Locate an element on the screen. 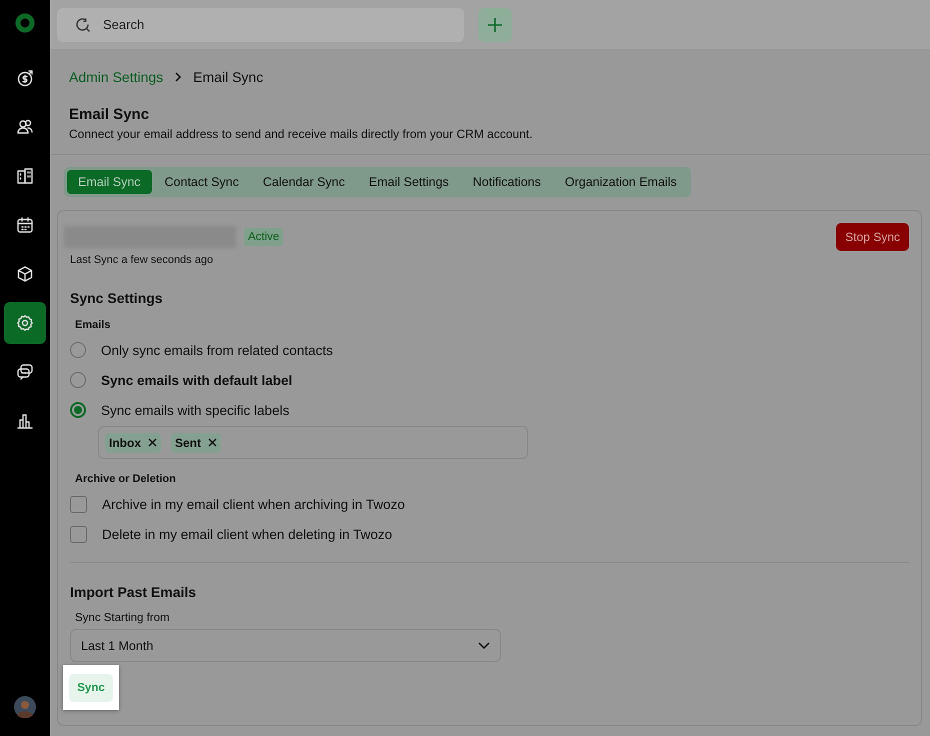 This screenshot has width=930, height=736. chevron-down-icon is located at coordinates (484, 646).